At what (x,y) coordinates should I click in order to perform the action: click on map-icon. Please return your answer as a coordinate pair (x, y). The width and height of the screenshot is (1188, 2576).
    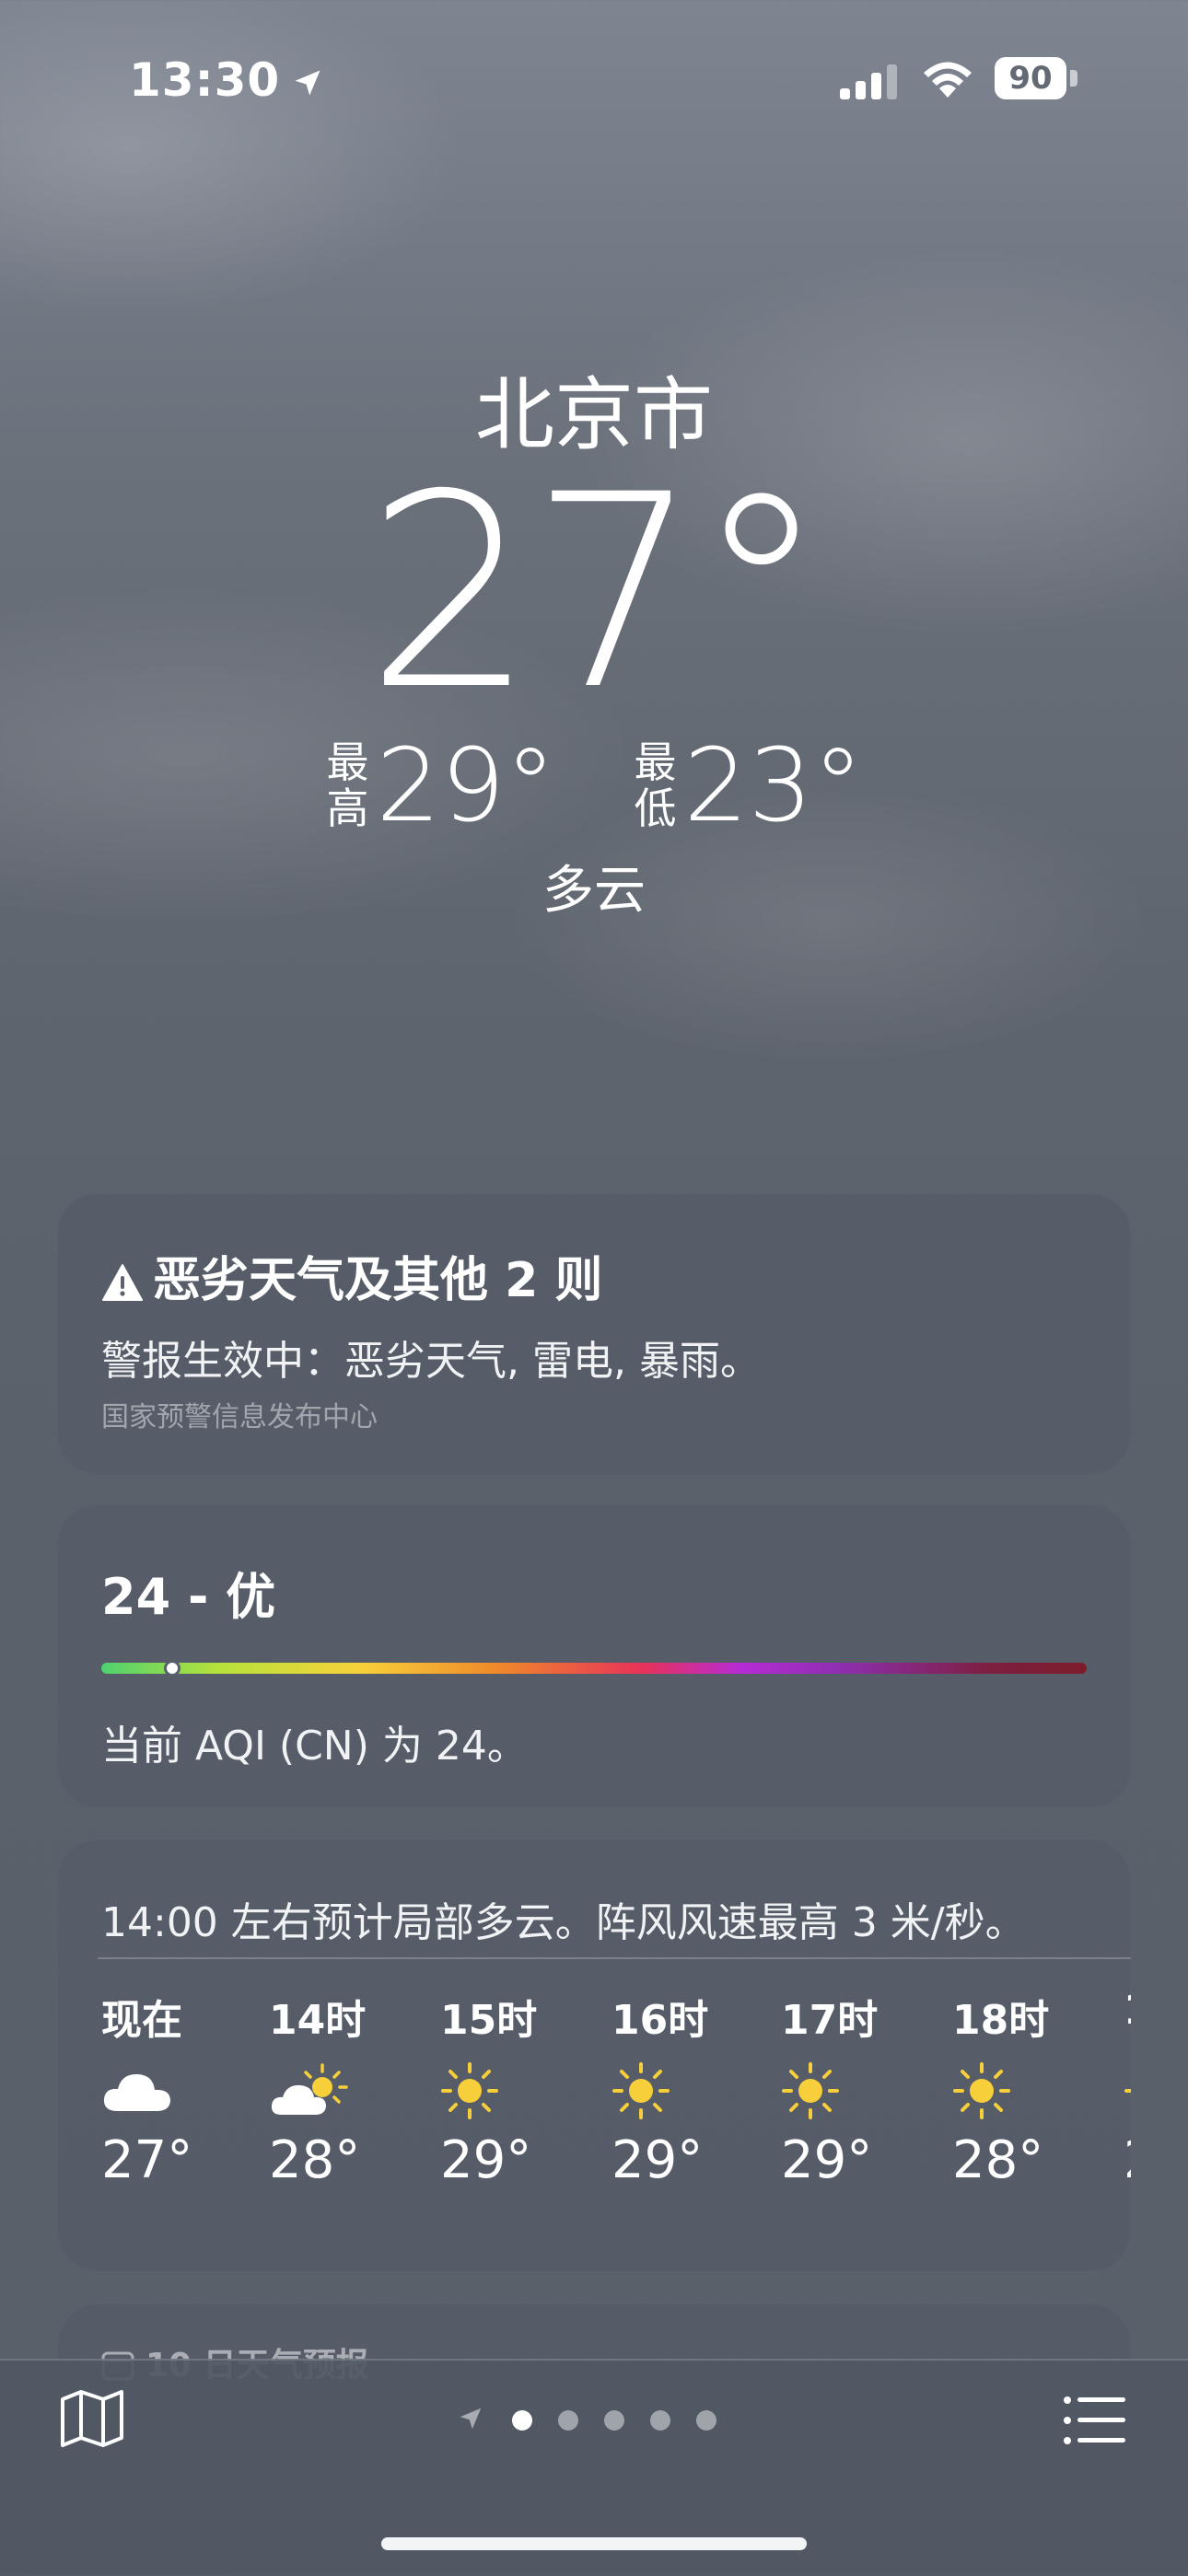
    Looking at the image, I should click on (92, 2420).